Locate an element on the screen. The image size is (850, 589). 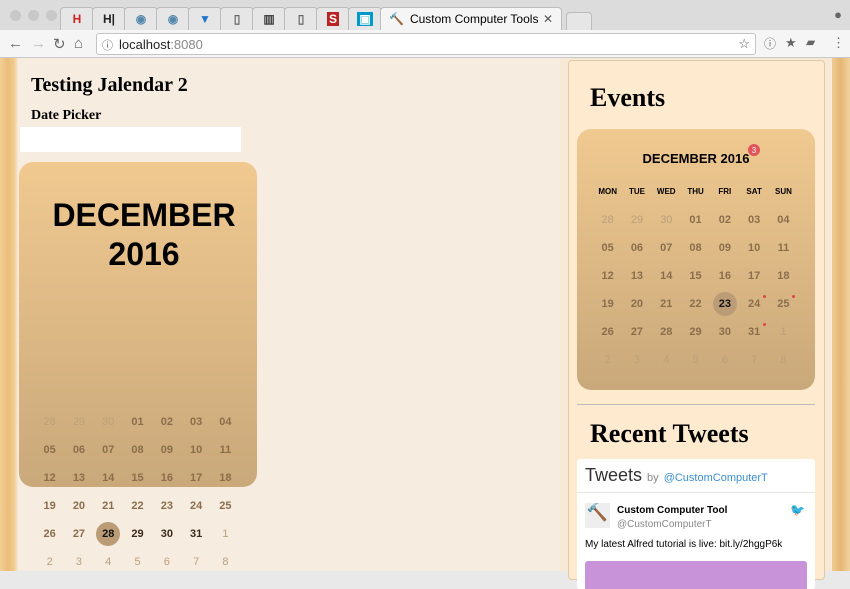
home-icon: ⌂ is located at coordinates (78, 43).